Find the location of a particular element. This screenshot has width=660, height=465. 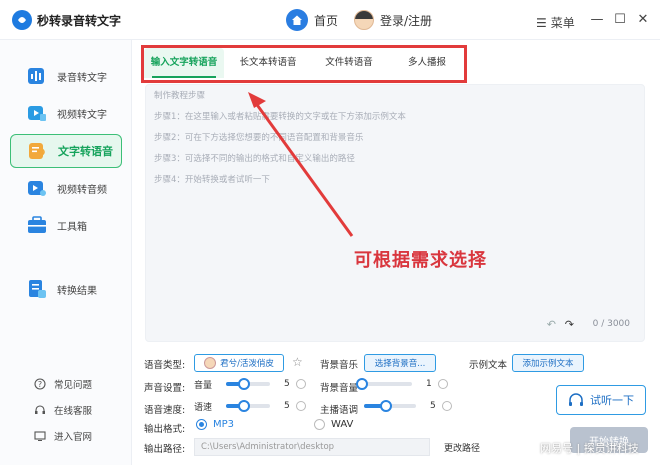

bgm-volume-value: 1 is located at coordinates (429, 384).